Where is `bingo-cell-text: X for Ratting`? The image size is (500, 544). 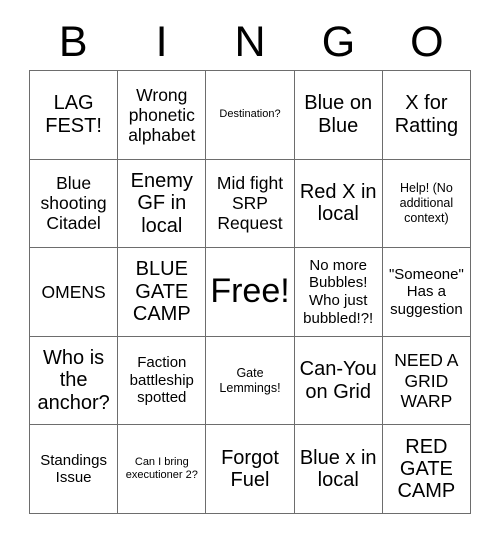
bingo-cell-text: X for Ratting is located at coordinates (426, 114).